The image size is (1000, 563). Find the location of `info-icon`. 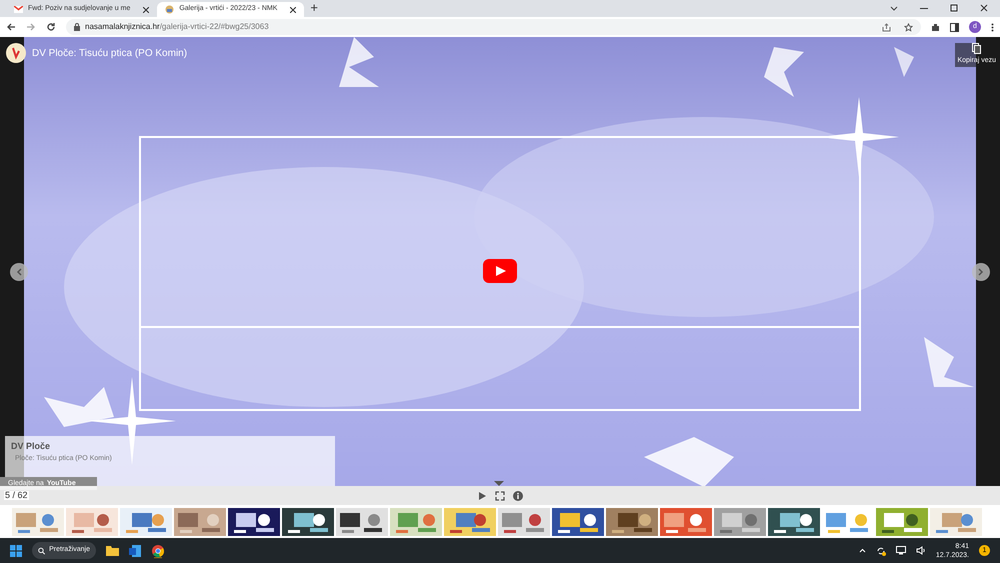

info-icon is located at coordinates (517, 495).